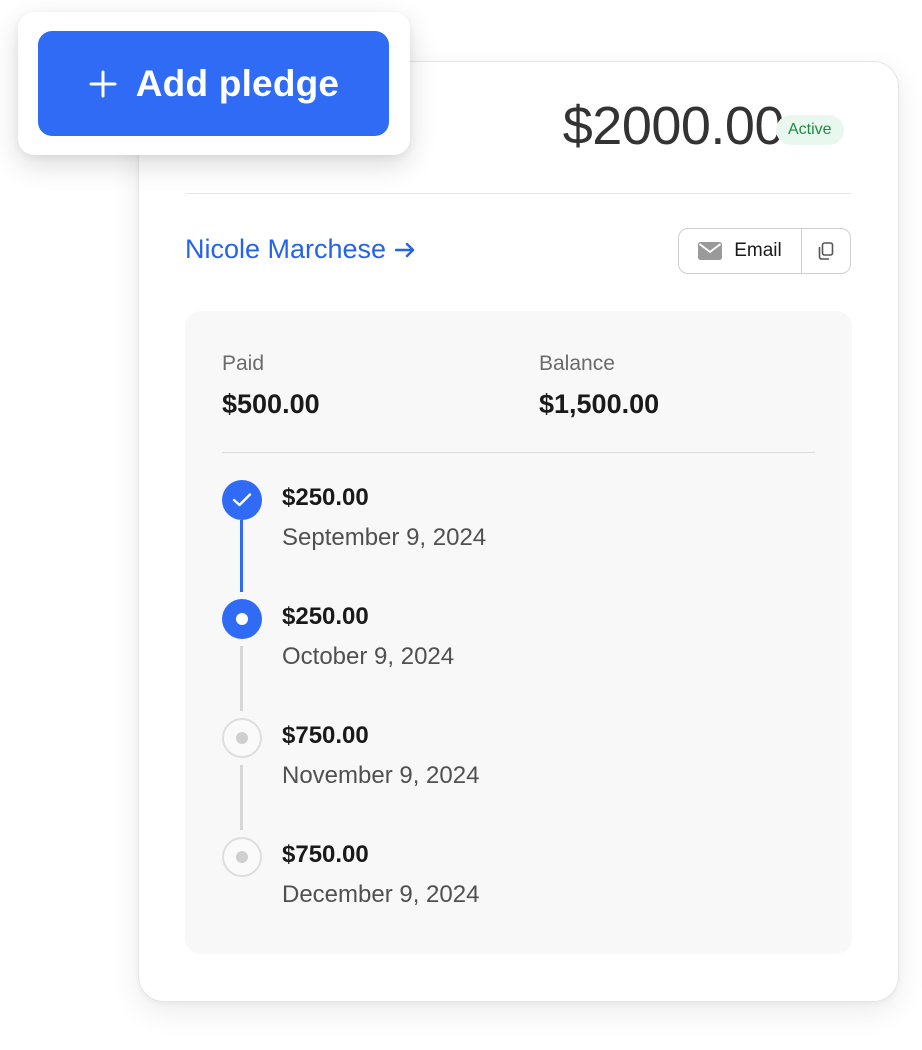 The image size is (922, 1050). I want to click on installment-date: November 9, 2024, so click(381, 775).